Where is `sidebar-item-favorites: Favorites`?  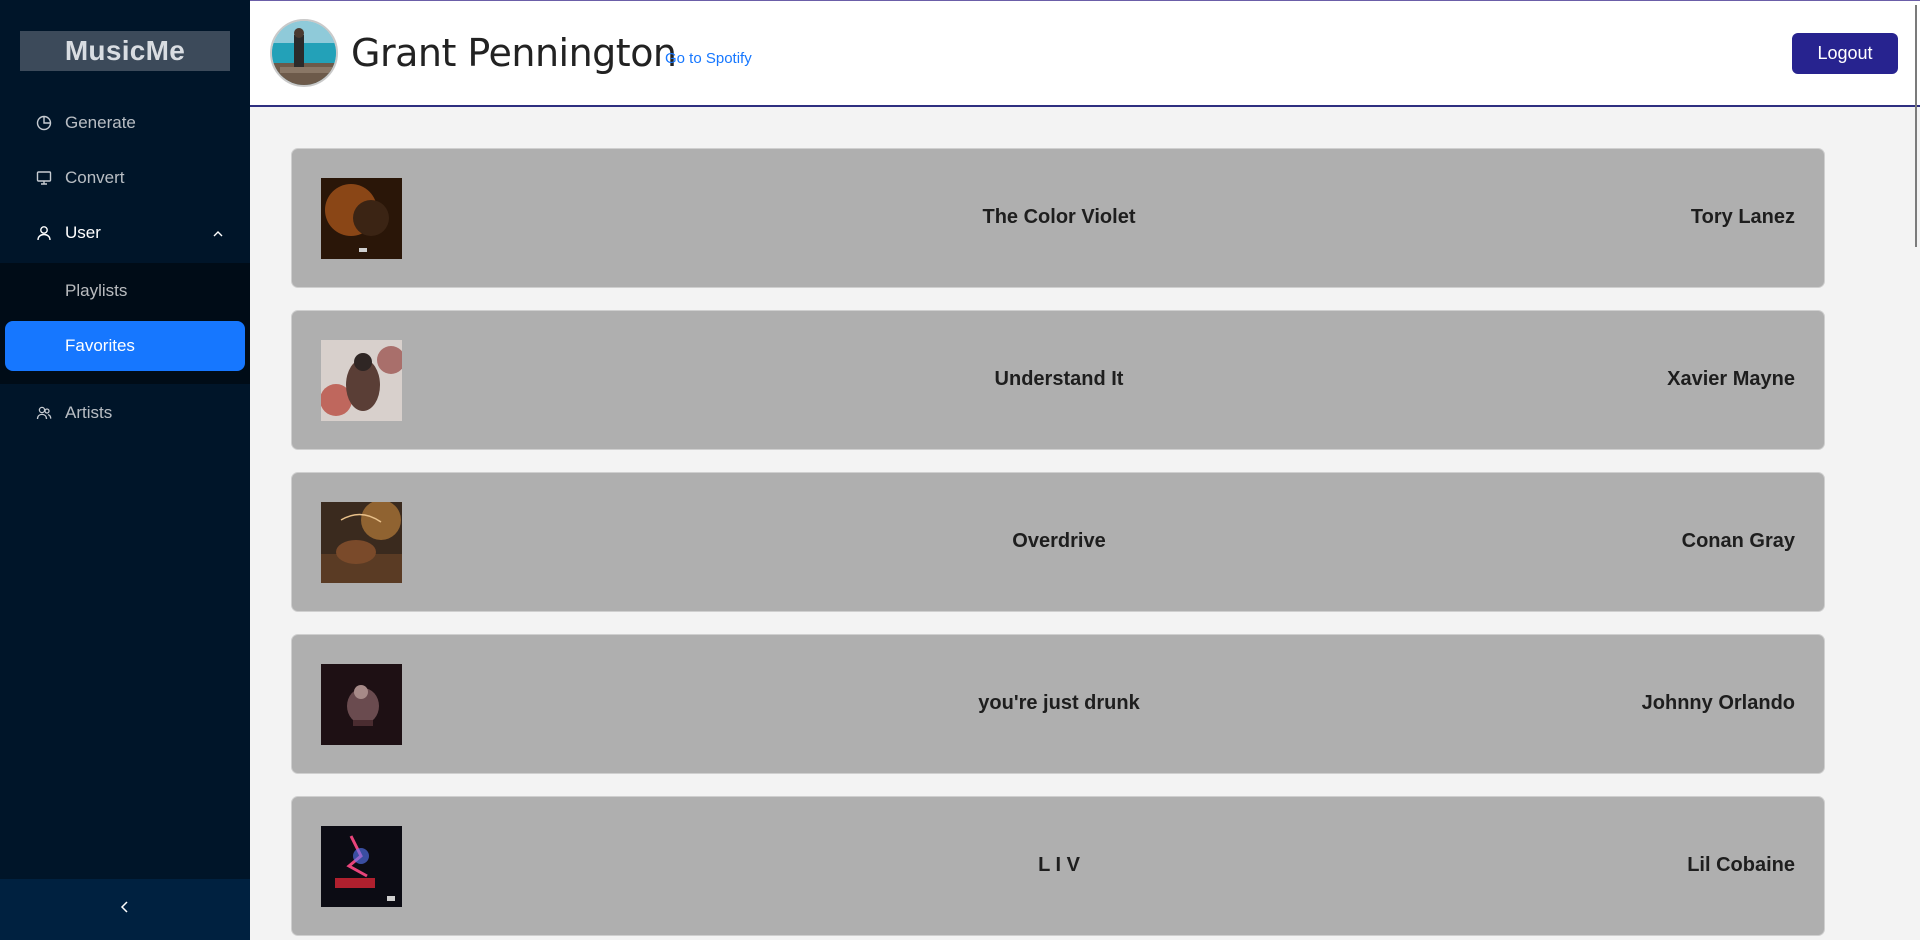
sidebar-item-favorites: Favorites is located at coordinates (125, 346).